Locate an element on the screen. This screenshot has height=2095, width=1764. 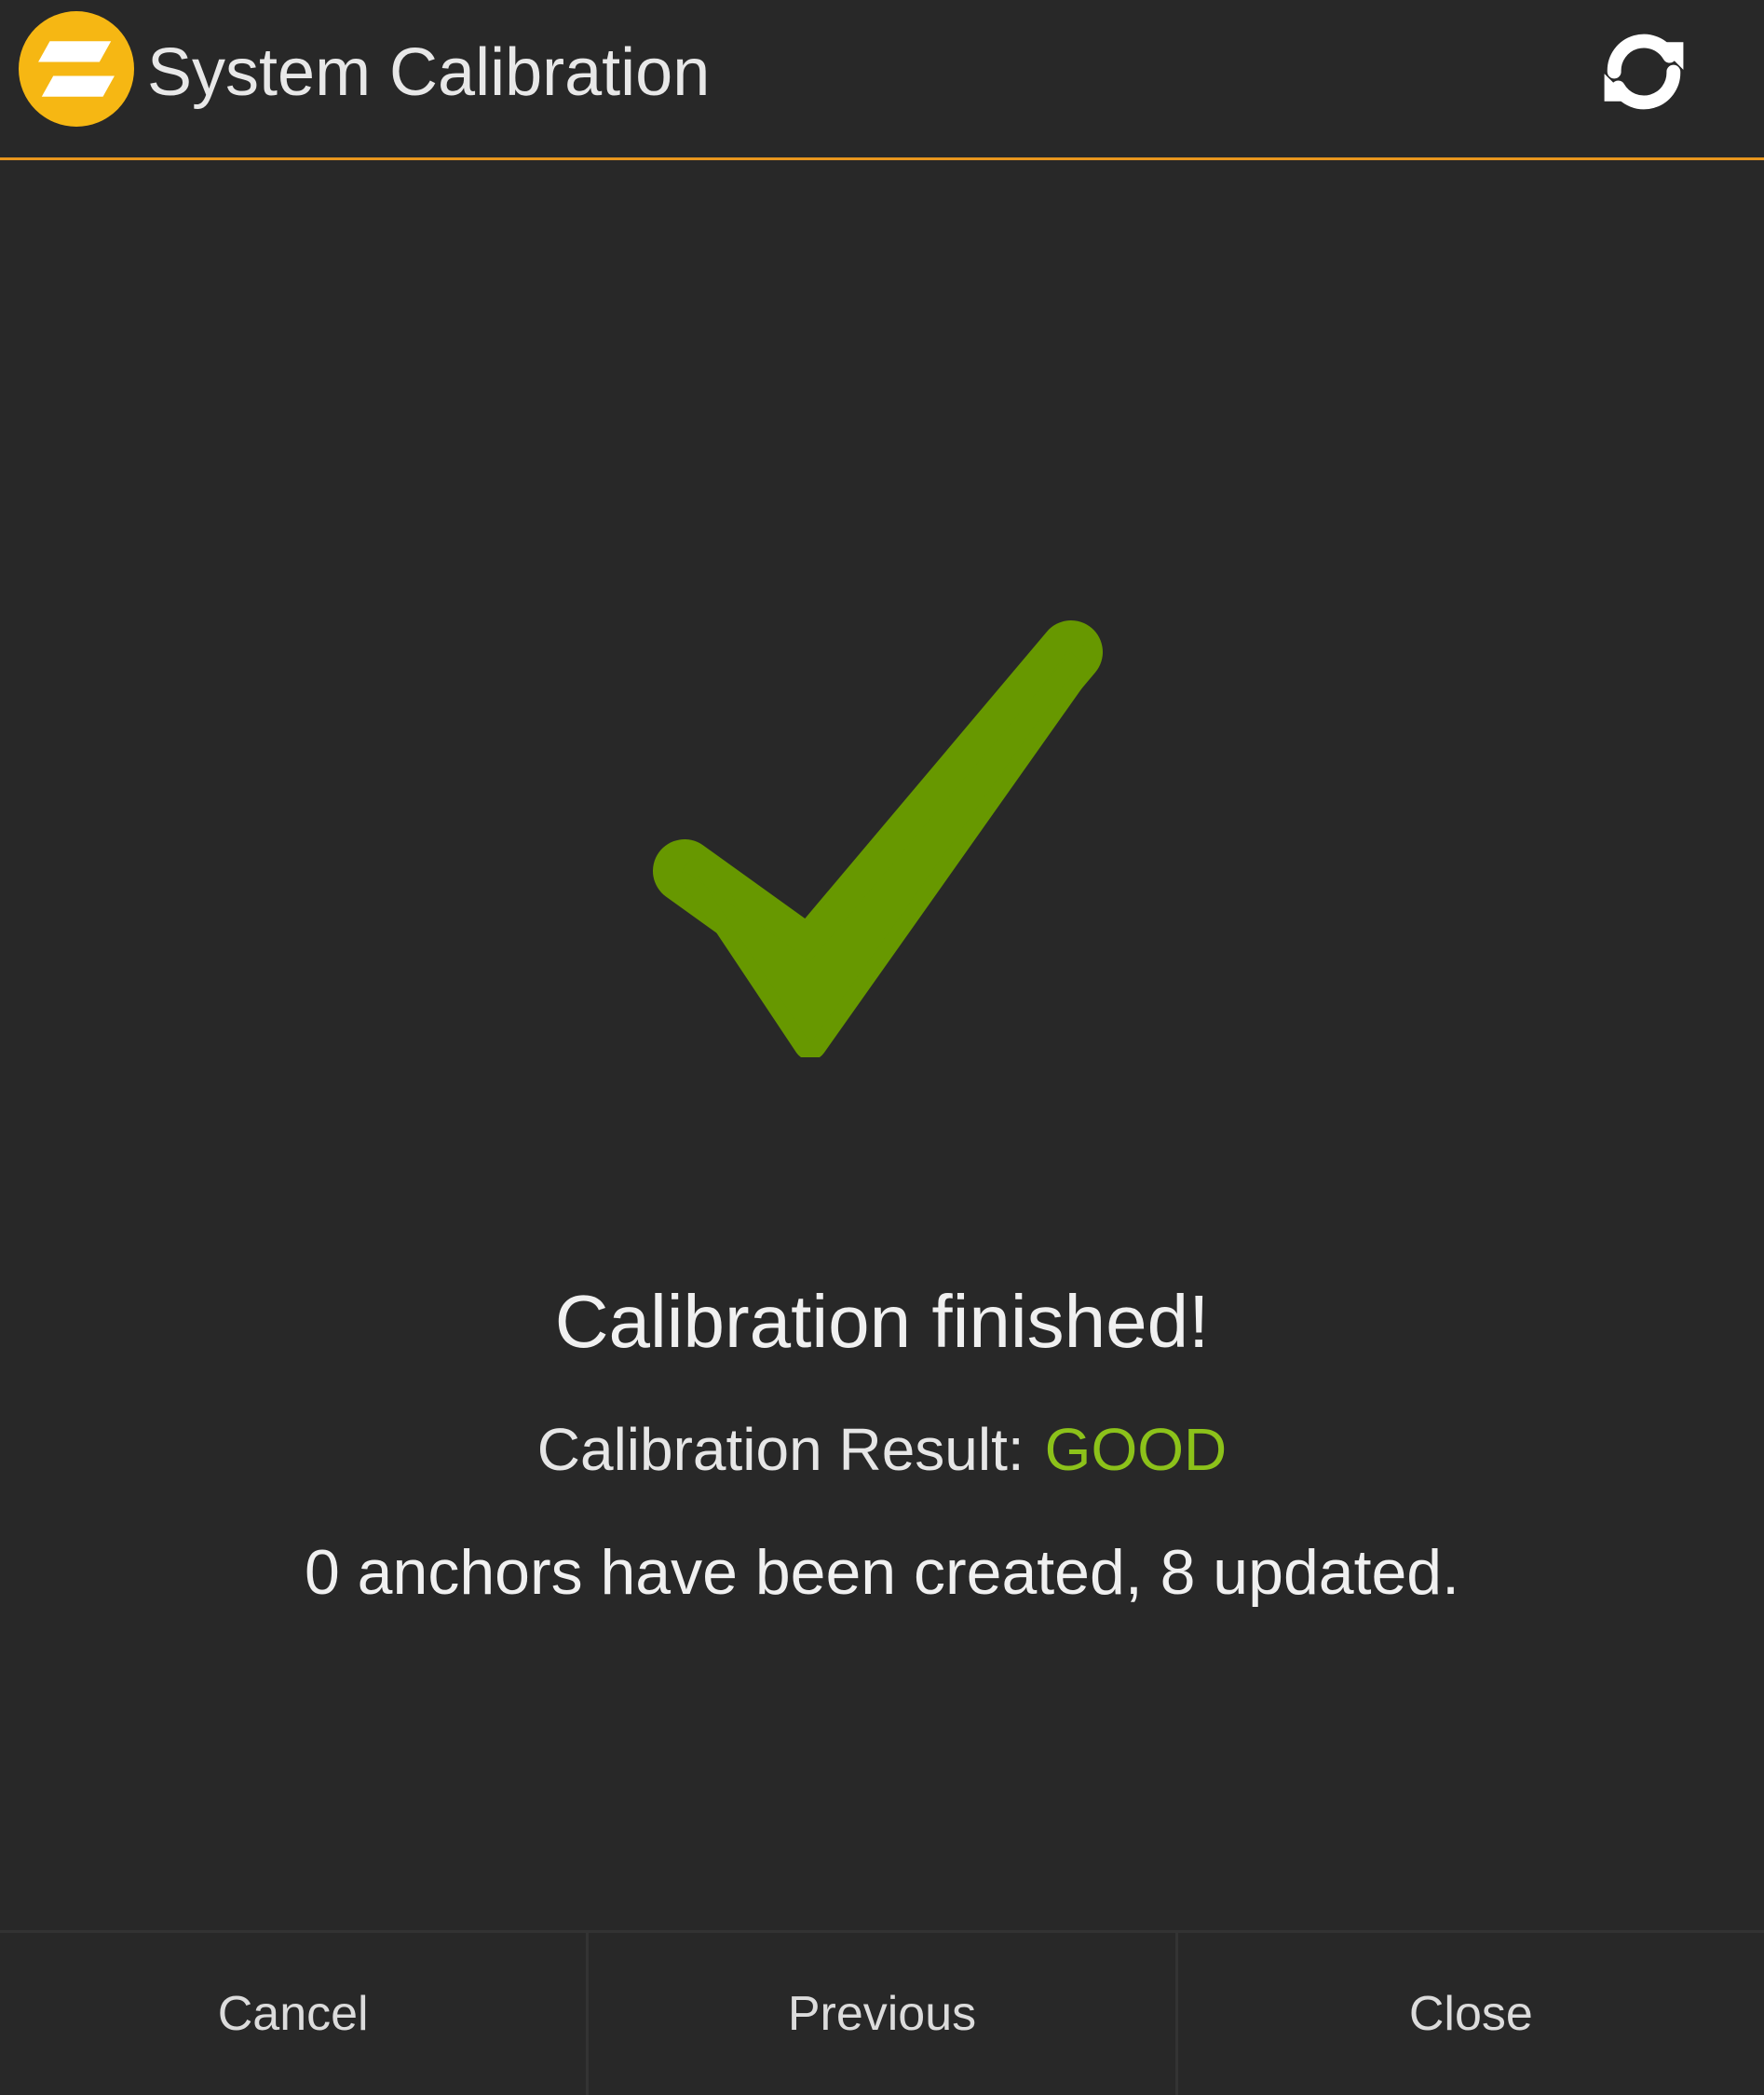
status-headline: Calibration finished! is located at coordinates (882, 1322).